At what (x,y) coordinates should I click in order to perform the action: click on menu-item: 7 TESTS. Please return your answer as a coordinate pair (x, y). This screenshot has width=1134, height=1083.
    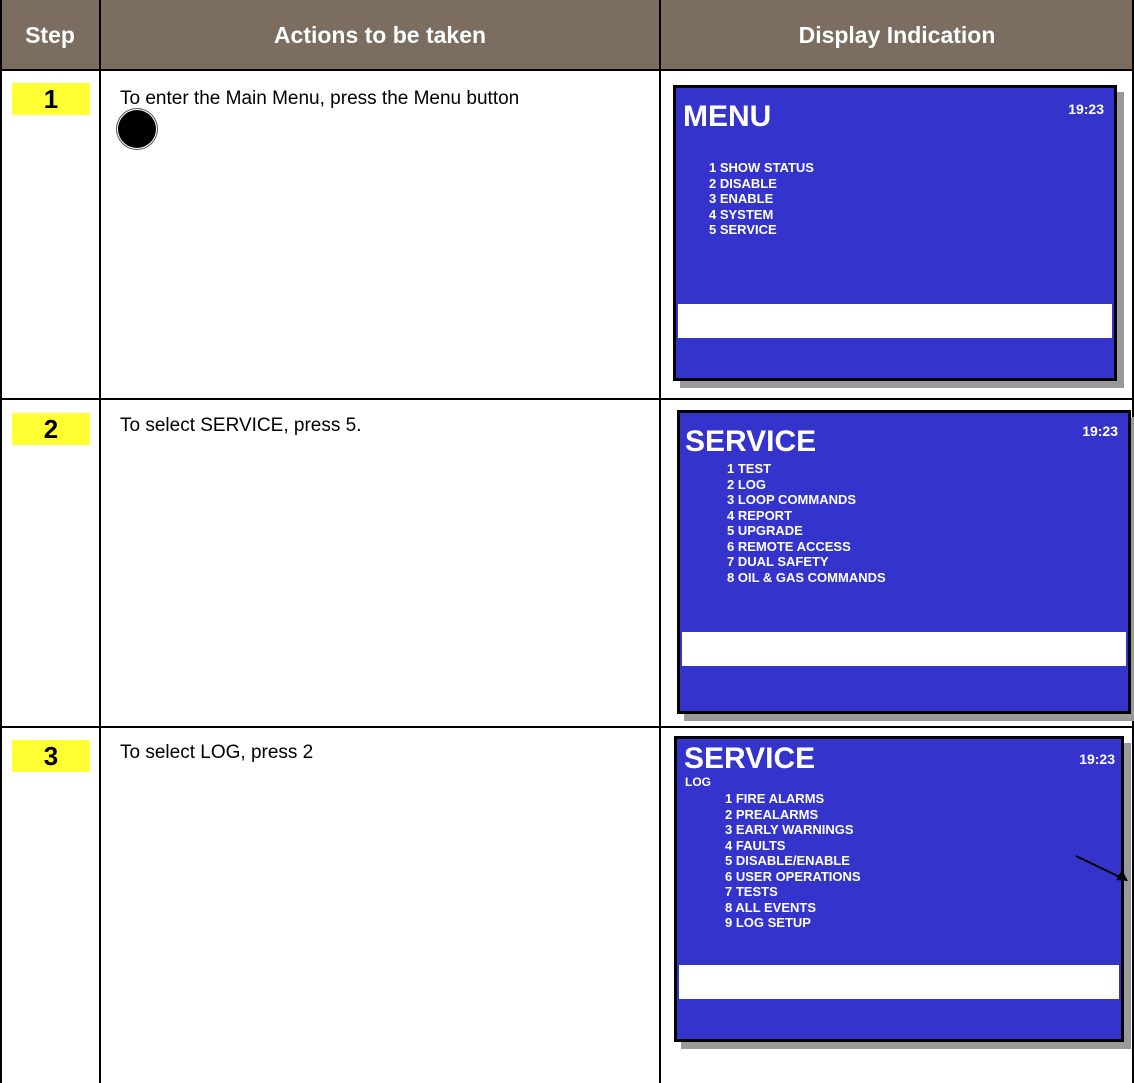
    Looking at the image, I should click on (751, 891).